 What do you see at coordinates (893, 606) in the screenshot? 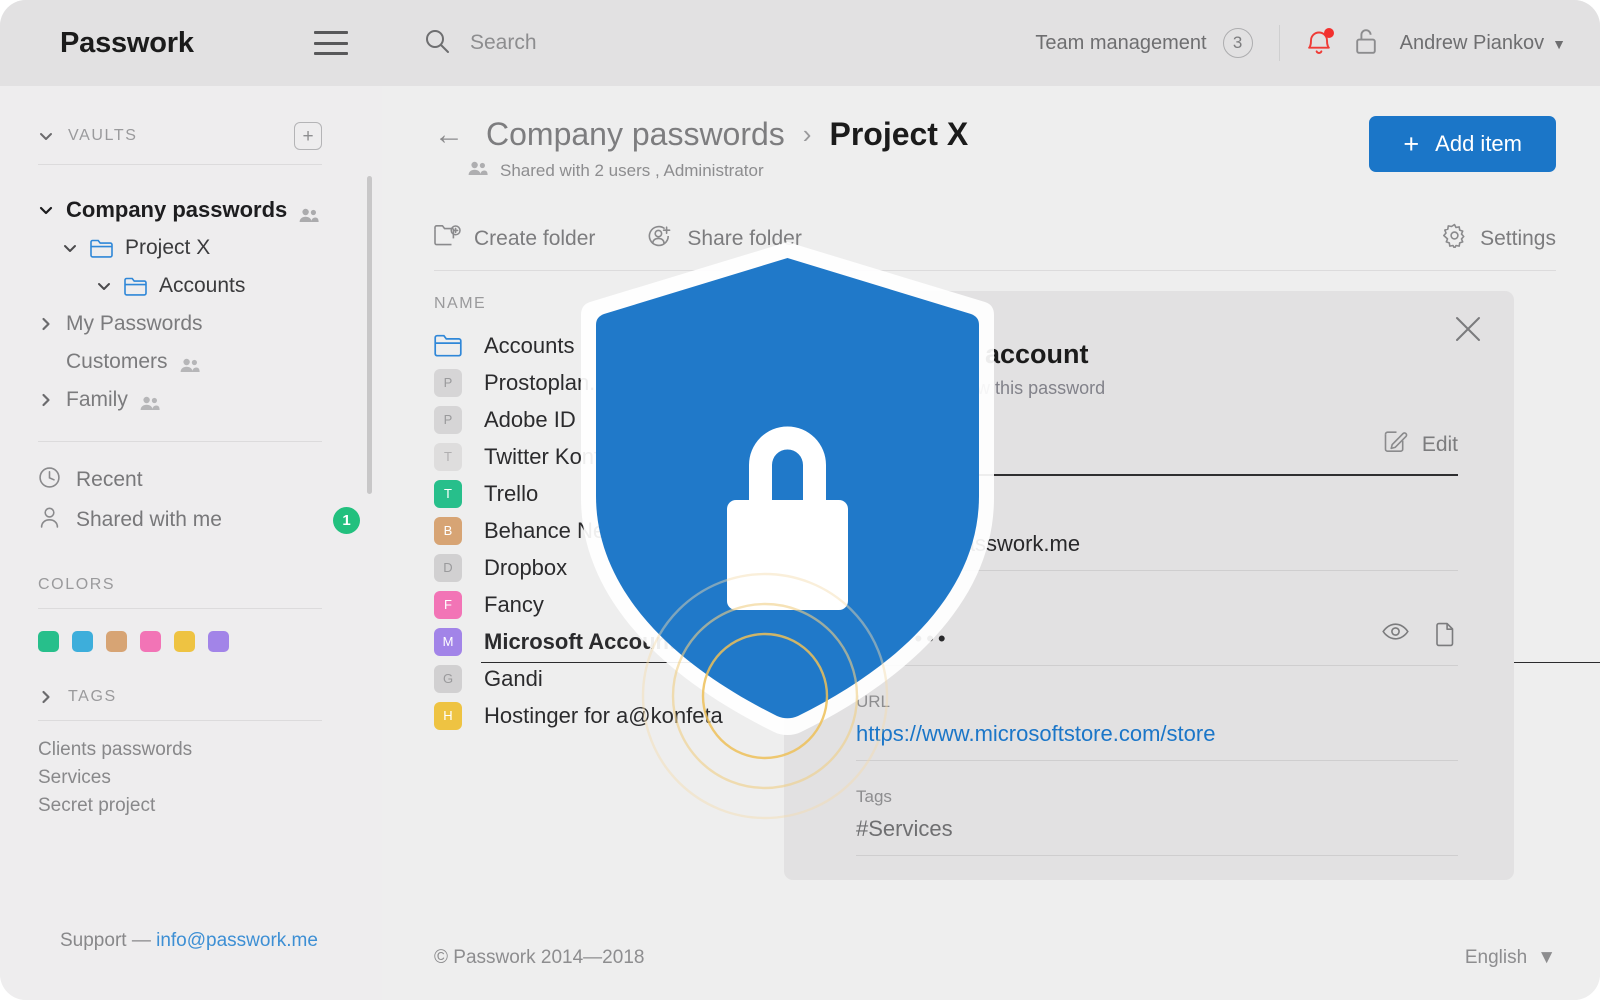
I see `field-label: Password` at bounding box center [893, 606].